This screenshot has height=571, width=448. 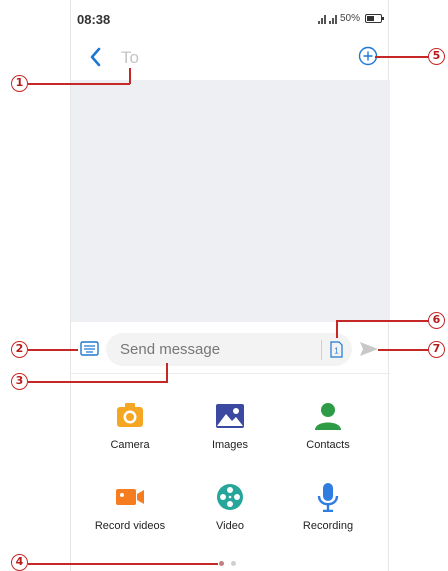 I want to click on video-camera-icon, so click(x=130, y=497).